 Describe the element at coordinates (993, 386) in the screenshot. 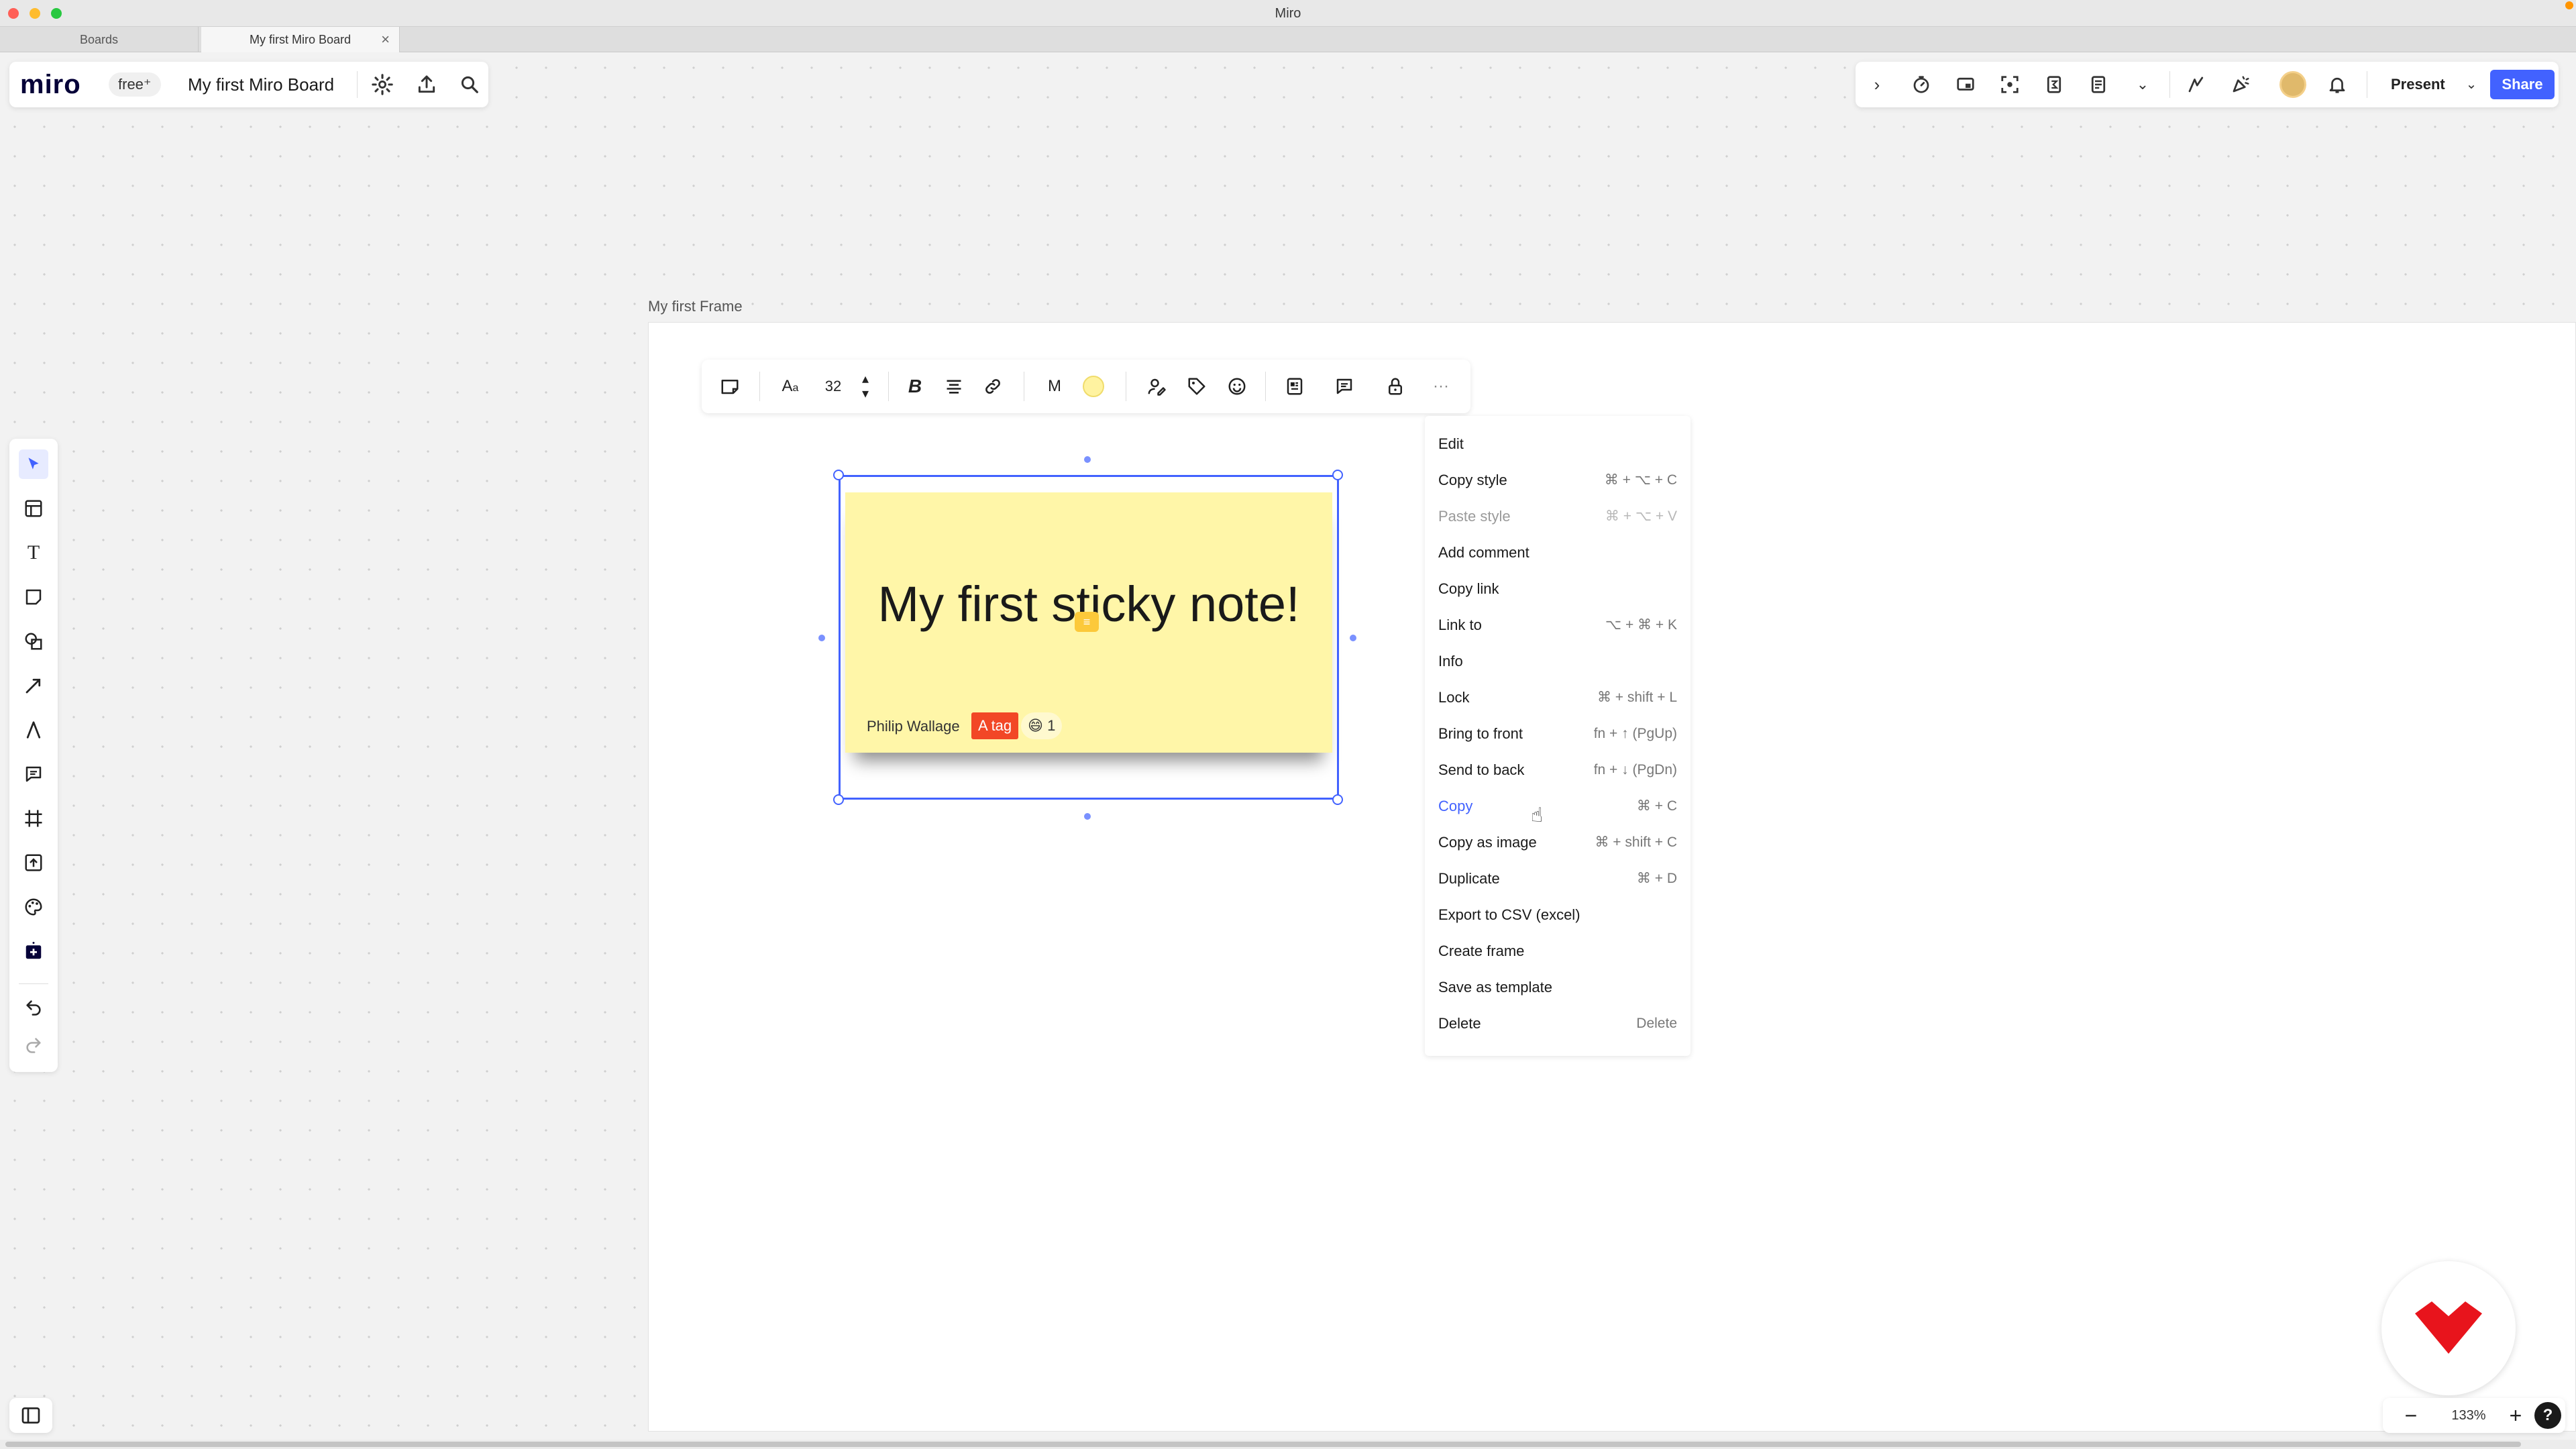

I see `link-icon` at that location.